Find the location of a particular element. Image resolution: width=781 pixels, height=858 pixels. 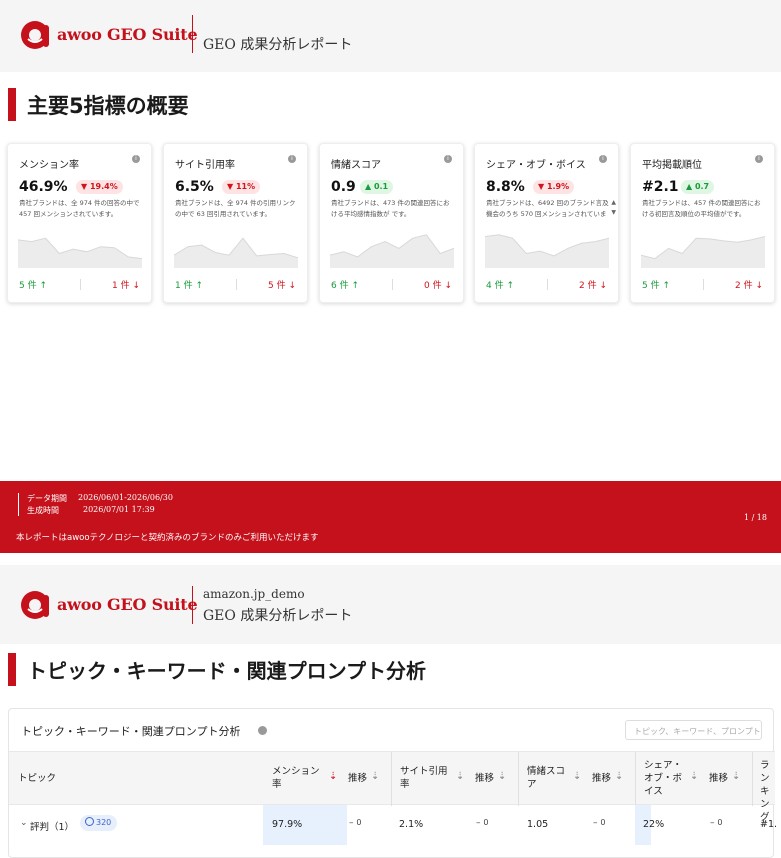

card-title: 情緒スコア is located at coordinates (356, 165).